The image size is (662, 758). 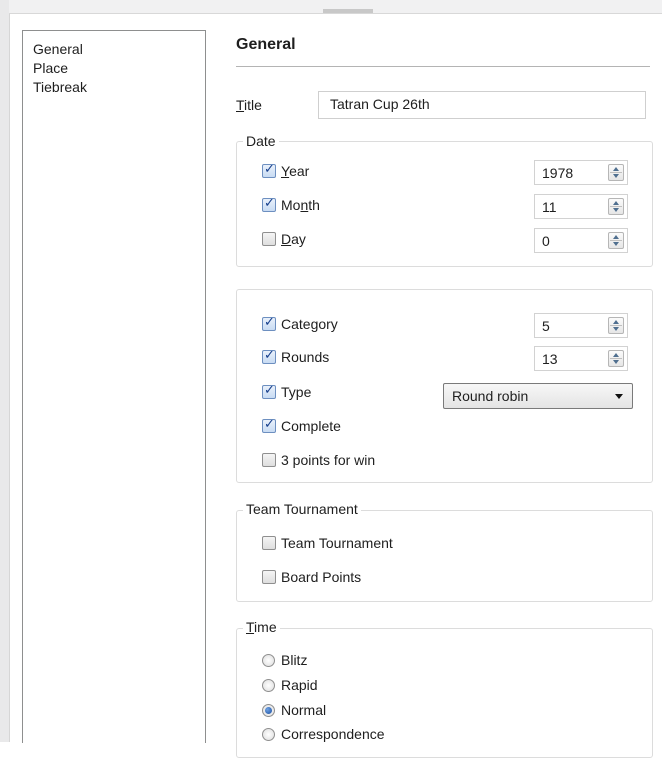 I want to click on window-frame-top, so click(x=335, y=7).